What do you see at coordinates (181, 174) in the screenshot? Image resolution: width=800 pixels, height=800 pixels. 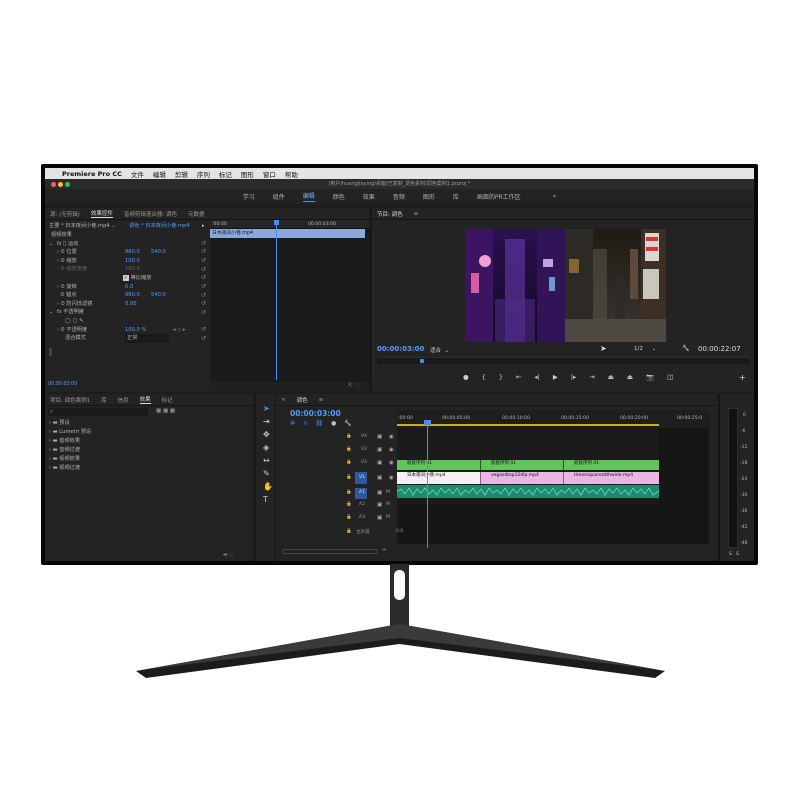 I see `menu-clip: 剪辑` at bounding box center [181, 174].